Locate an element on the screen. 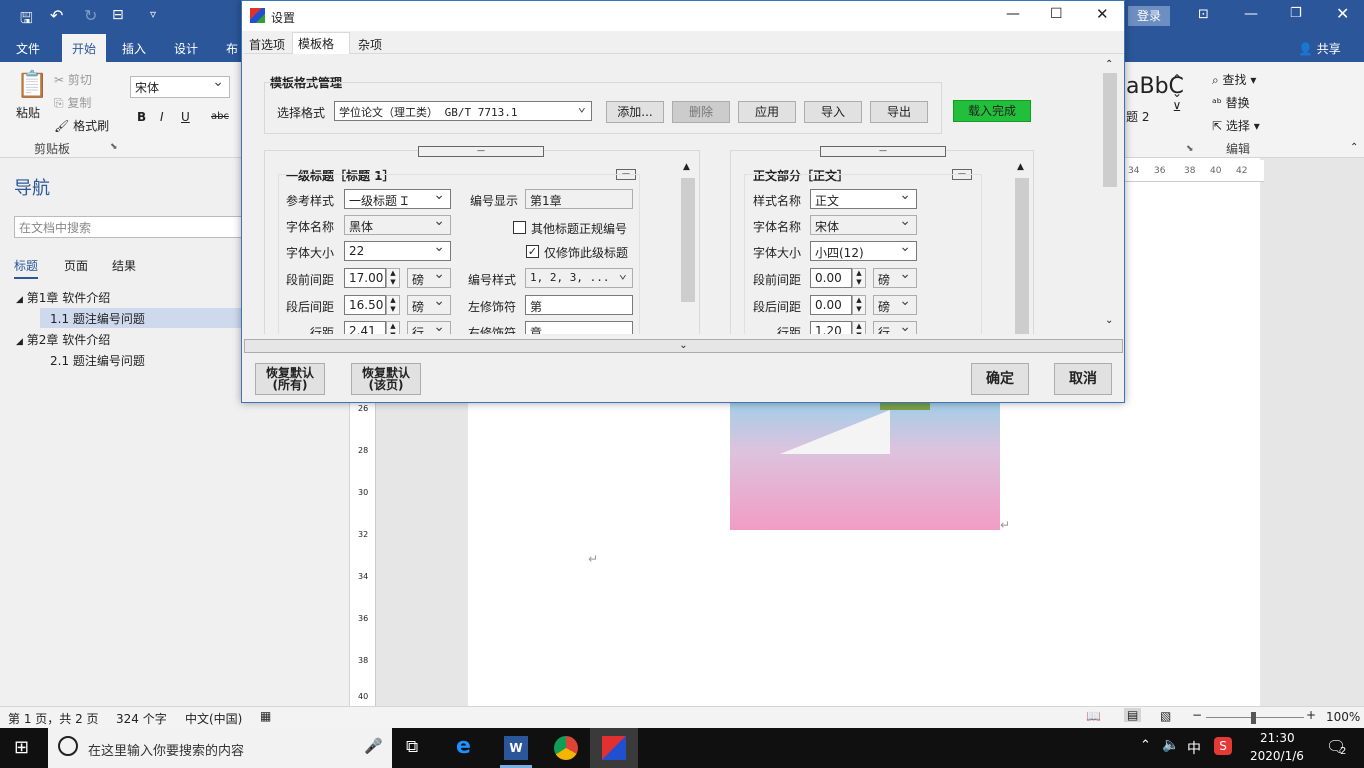  clock-time: 21:30 is located at coordinates (1277, 738).